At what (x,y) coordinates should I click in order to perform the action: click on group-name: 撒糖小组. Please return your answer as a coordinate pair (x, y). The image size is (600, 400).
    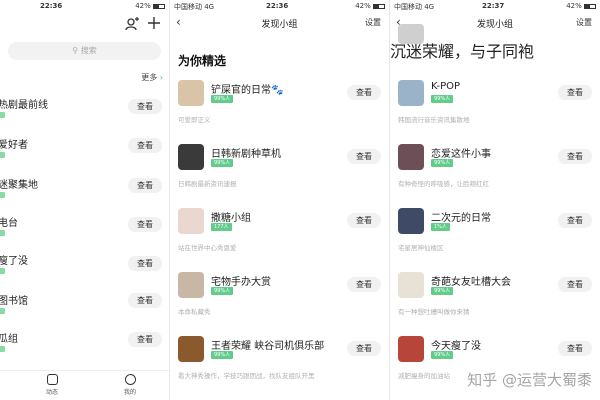
    Looking at the image, I should click on (231, 218).